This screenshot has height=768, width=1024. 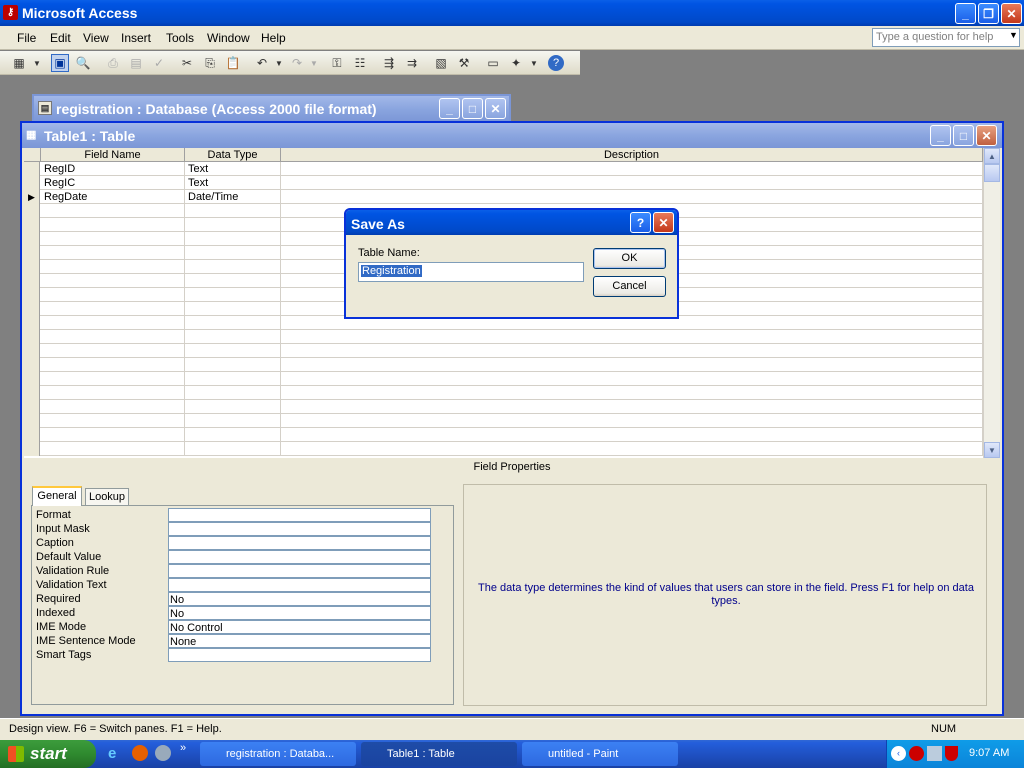 What do you see at coordinates (992, 156) in the screenshot?
I see `scroll-up-icon: ▲` at bounding box center [992, 156].